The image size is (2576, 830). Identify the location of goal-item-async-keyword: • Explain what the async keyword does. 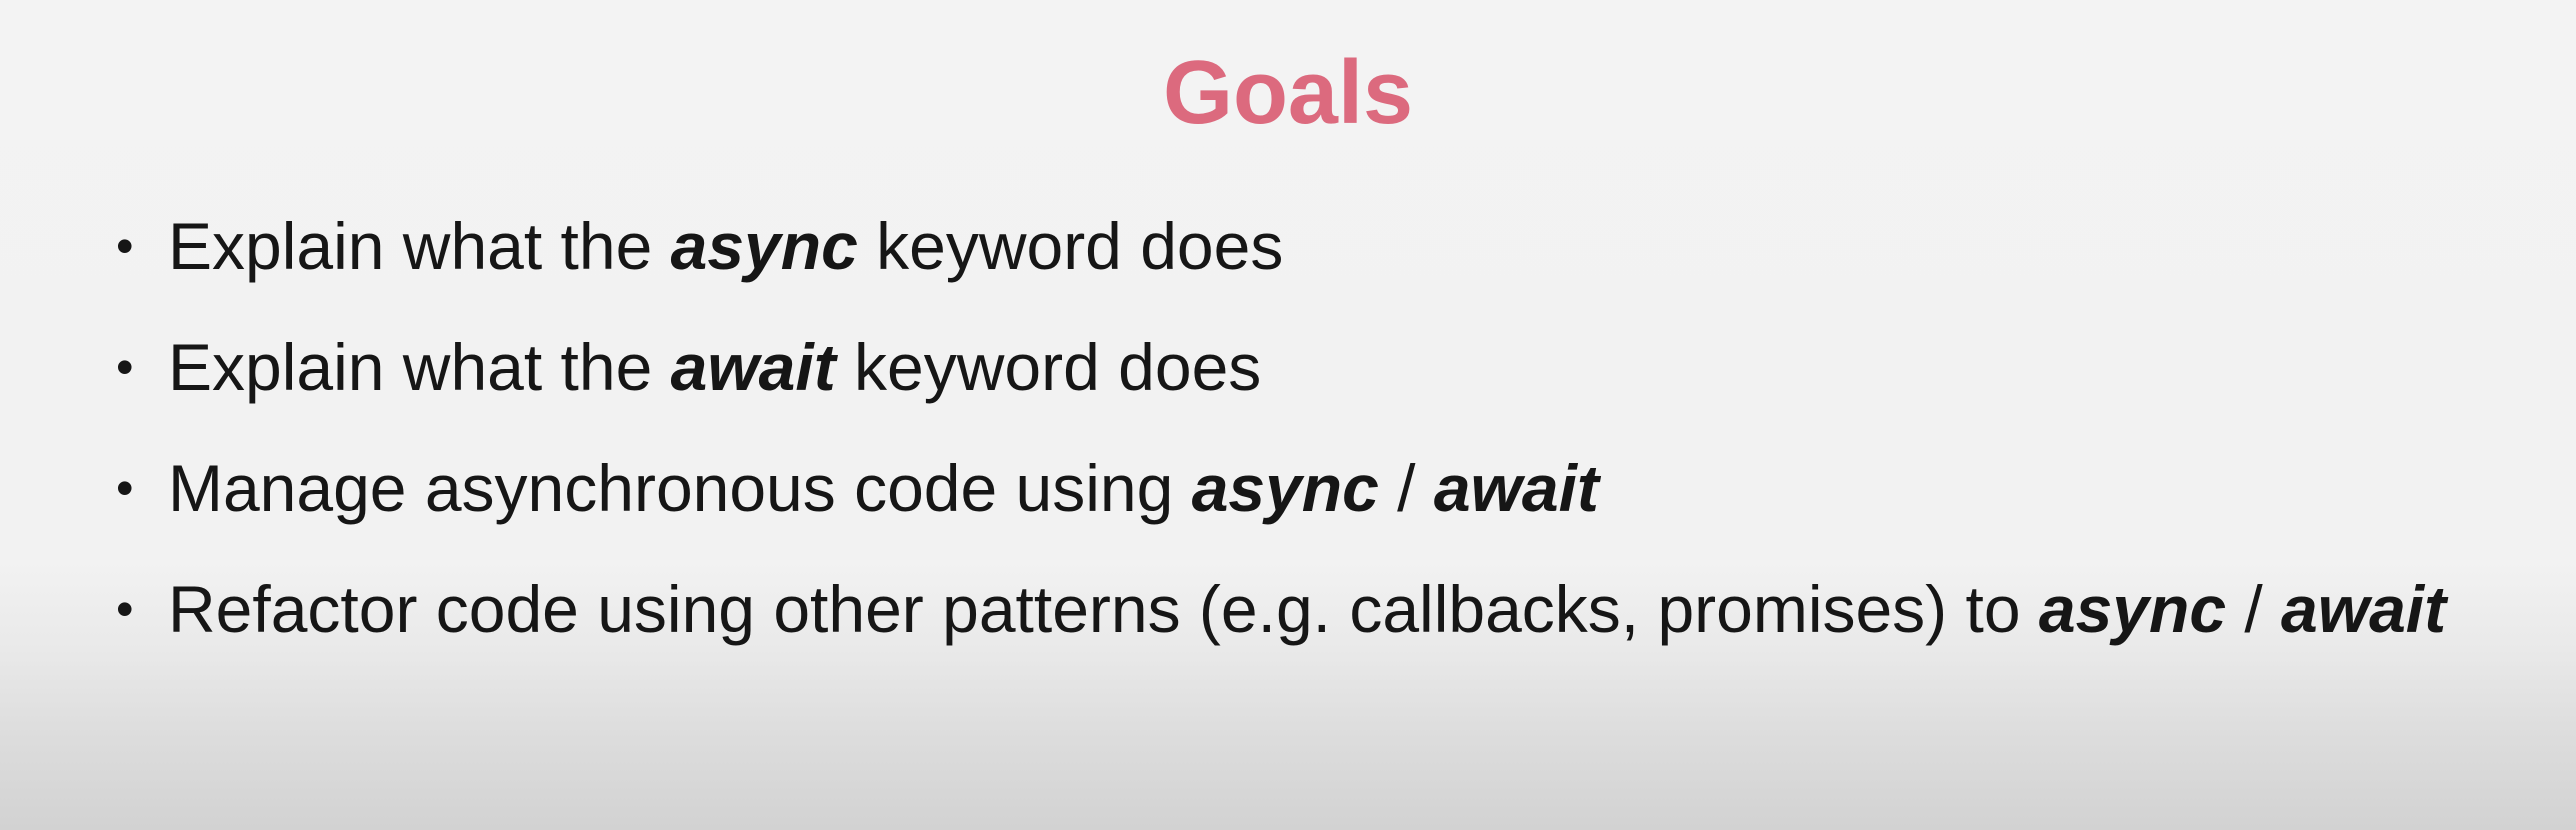
(1307, 246).